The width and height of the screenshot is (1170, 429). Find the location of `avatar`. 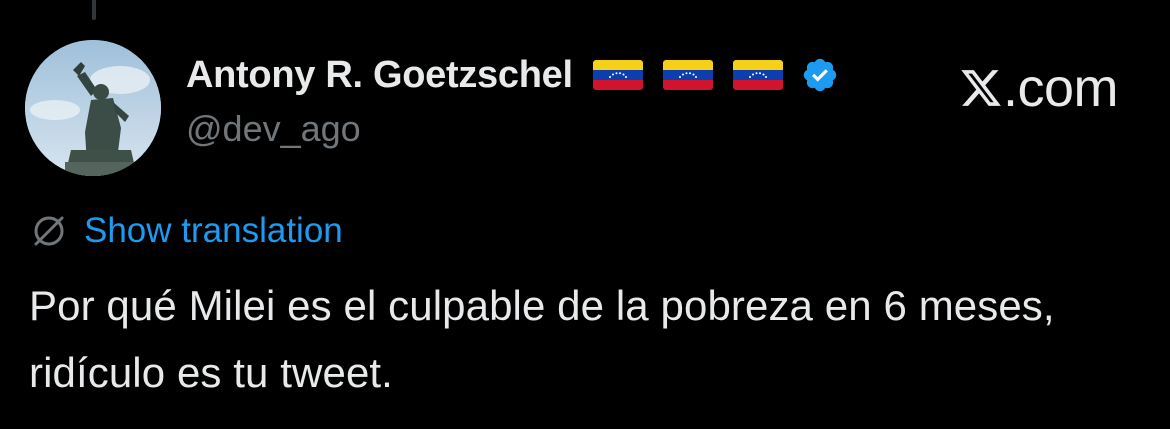

avatar is located at coordinates (93, 108).